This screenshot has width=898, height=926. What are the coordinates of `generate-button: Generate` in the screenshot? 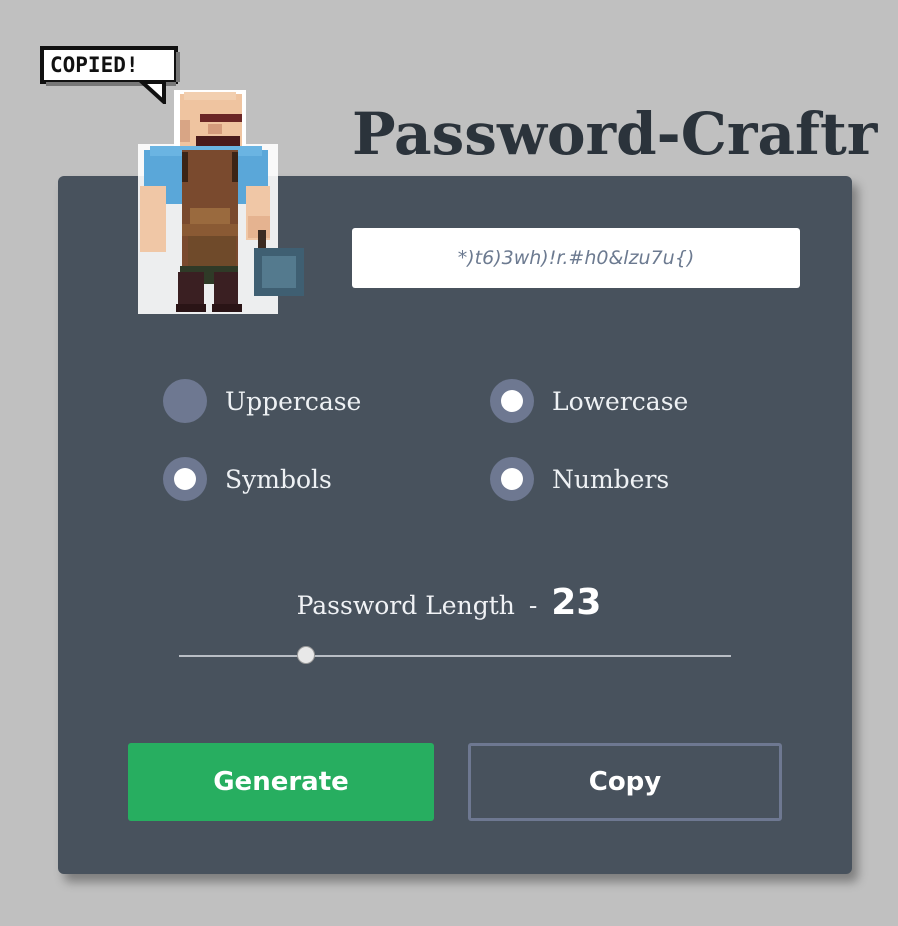 It's located at (281, 782).